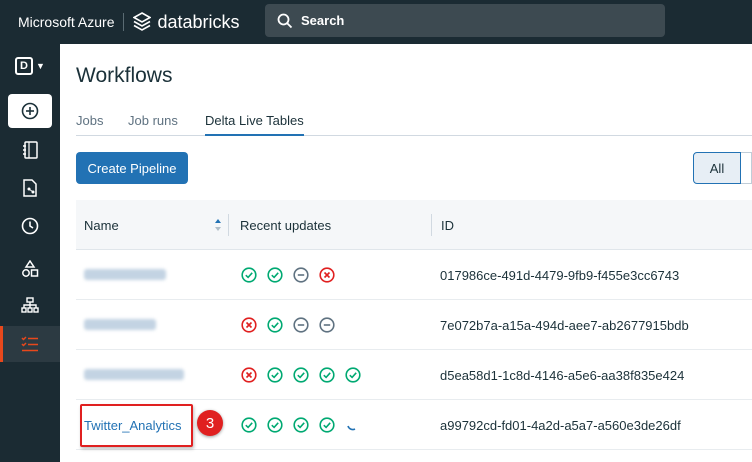 This screenshot has height=462, width=752. I want to click on pipeline-id: a99792cd-fd01-4a2d-a5a7-a560e3de26df, so click(560, 425).